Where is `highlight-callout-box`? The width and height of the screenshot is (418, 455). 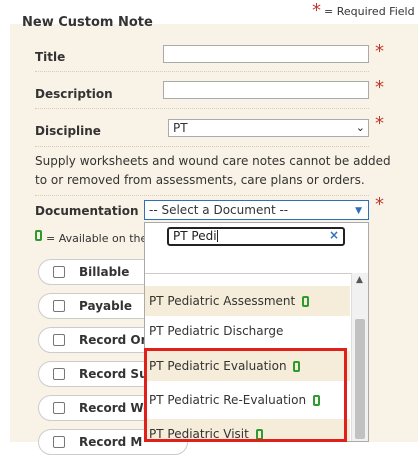 highlight-callout-box is located at coordinates (245, 395).